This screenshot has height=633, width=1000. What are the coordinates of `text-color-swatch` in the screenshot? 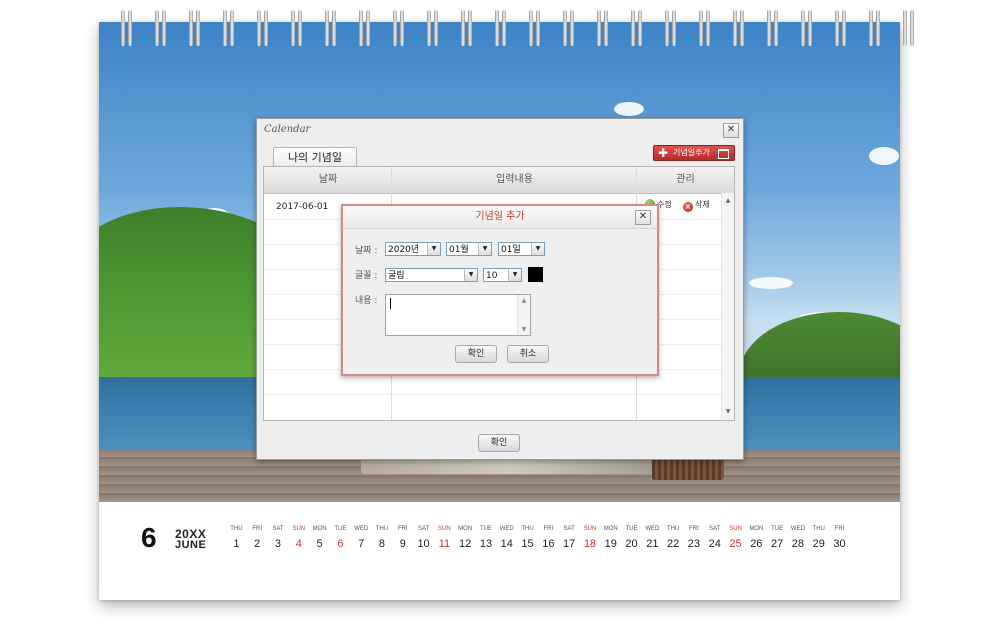 It's located at (535, 274).